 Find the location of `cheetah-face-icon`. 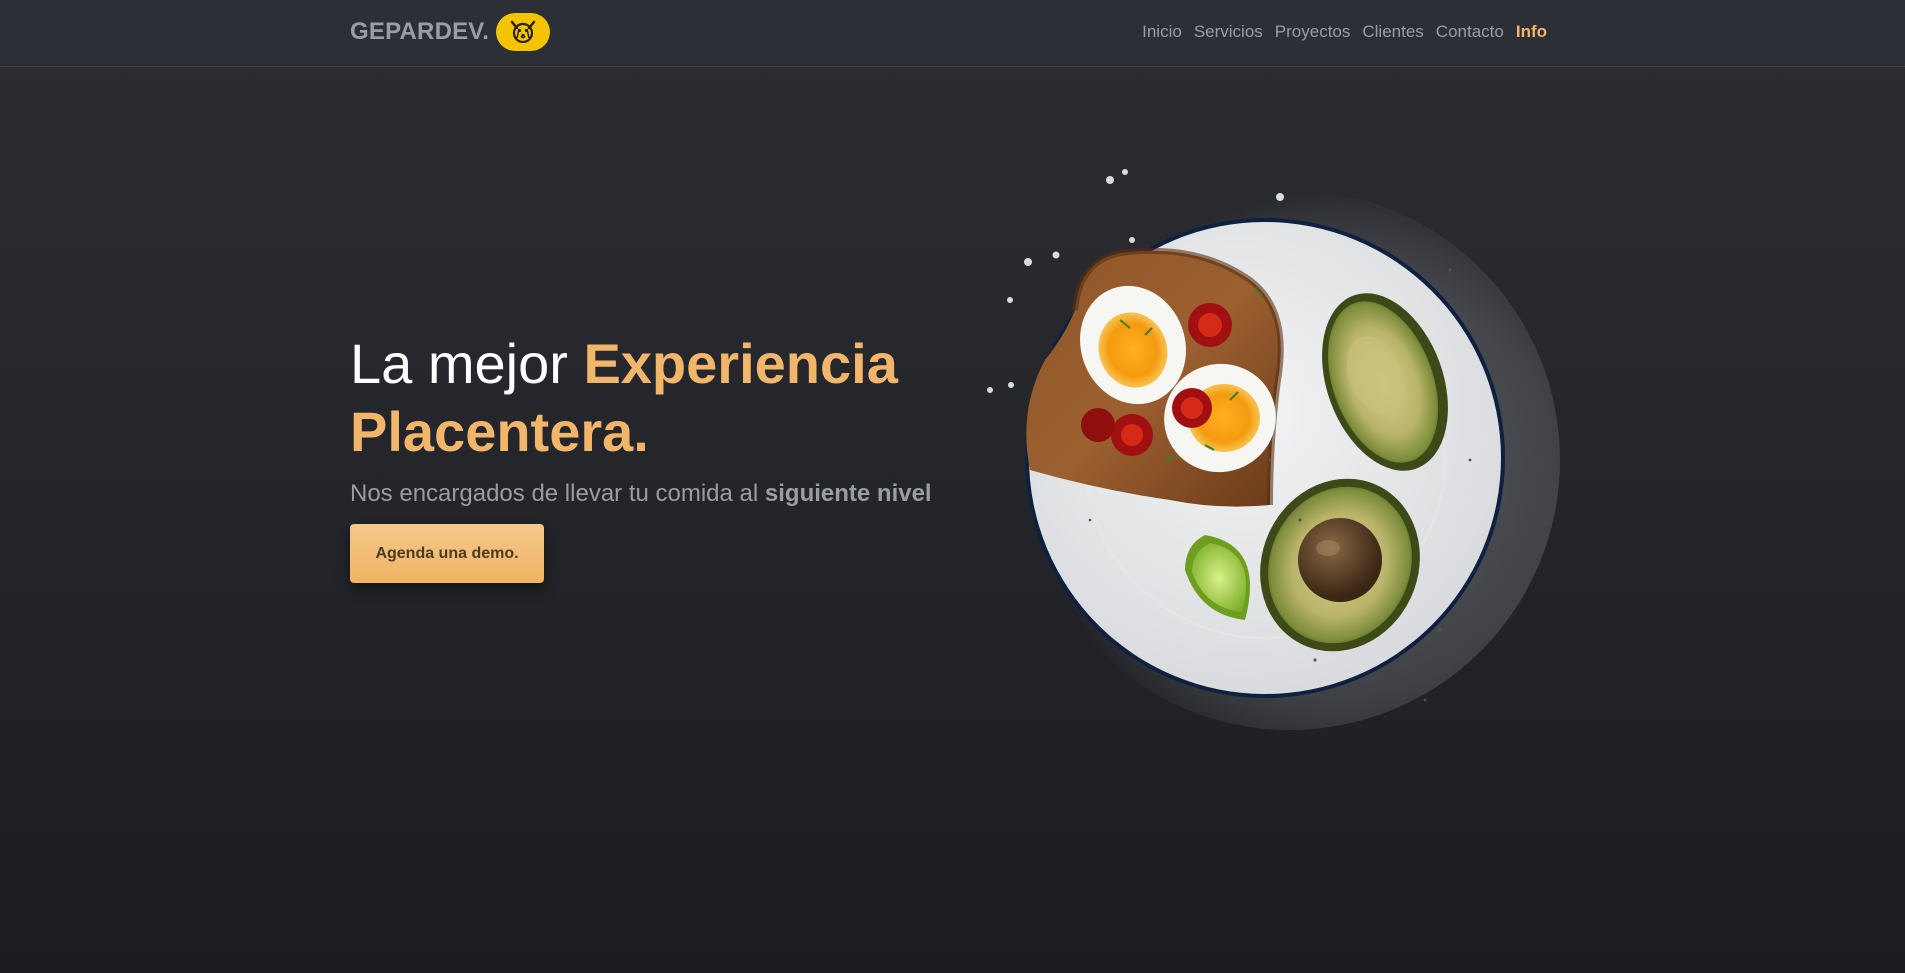

cheetah-face-icon is located at coordinates (523, 32).